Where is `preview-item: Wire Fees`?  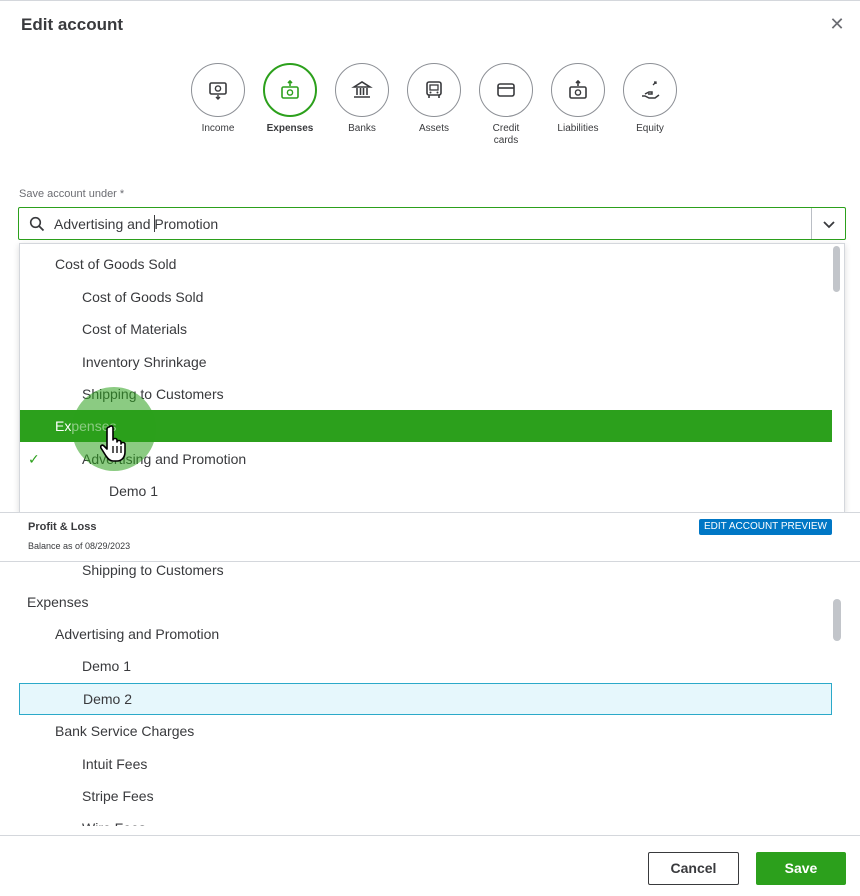
preview-item: Wire Fees is located at coordinates (416, 819).